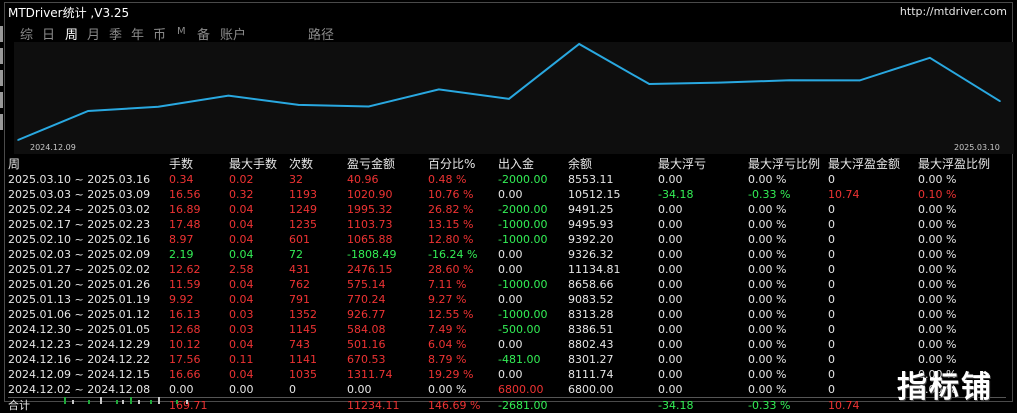  Describe the element at coordinates (613, 164) in the screenshot. I see `header-balance: 余额` at that location.